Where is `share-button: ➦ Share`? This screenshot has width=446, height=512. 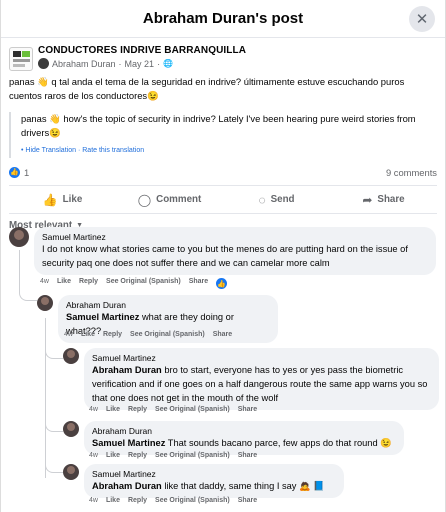 share-button: ➦ Share is located at coordinates (383, 199).